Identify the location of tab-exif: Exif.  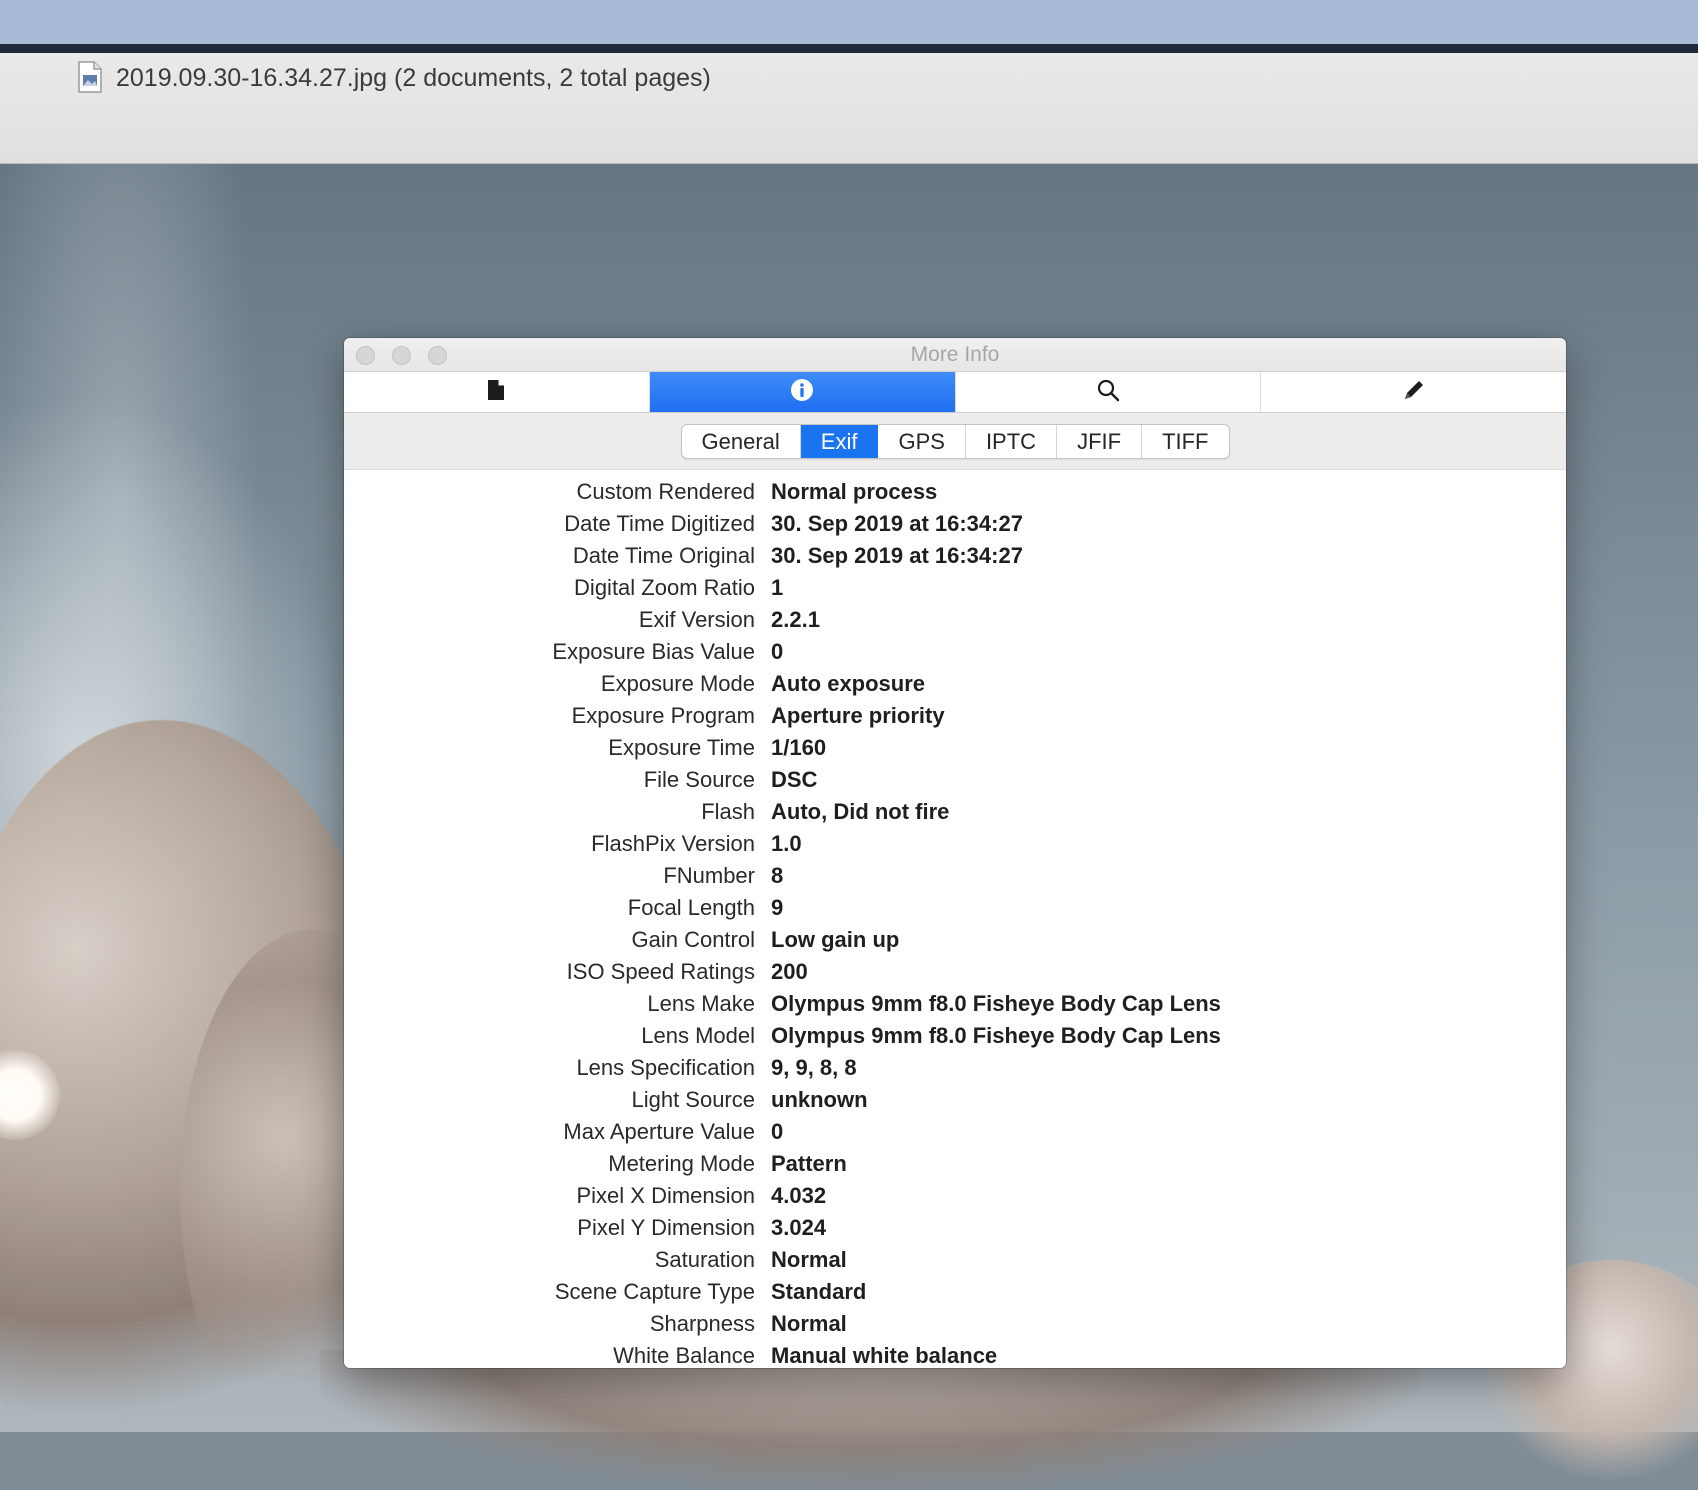
(839, 441).